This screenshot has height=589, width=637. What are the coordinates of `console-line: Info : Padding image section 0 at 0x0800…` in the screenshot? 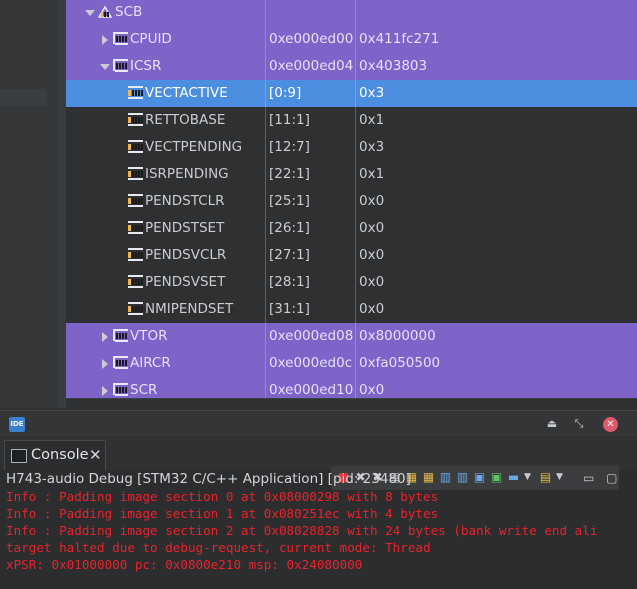 It's located at (222, 496).